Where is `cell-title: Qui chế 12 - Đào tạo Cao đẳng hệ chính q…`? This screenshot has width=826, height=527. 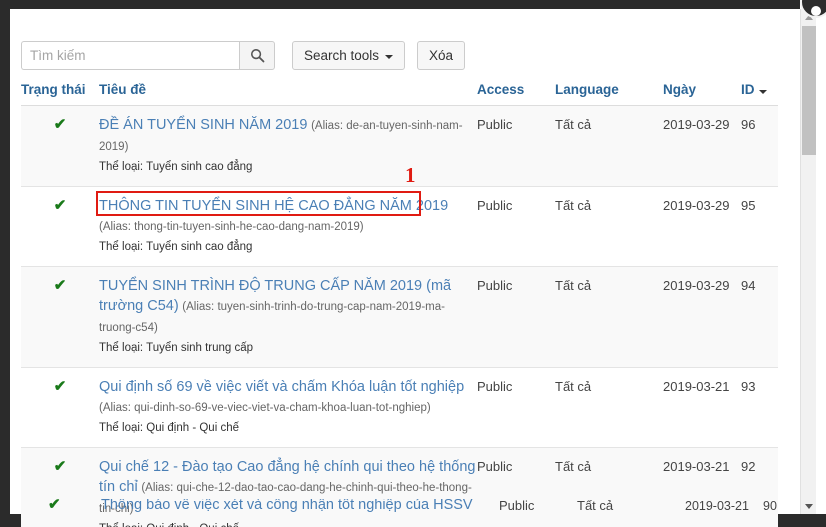 cell-title: Qui chế 12 - Đào tạo Cao đẳng hệ chính q… is located at coordinates (288, 487).